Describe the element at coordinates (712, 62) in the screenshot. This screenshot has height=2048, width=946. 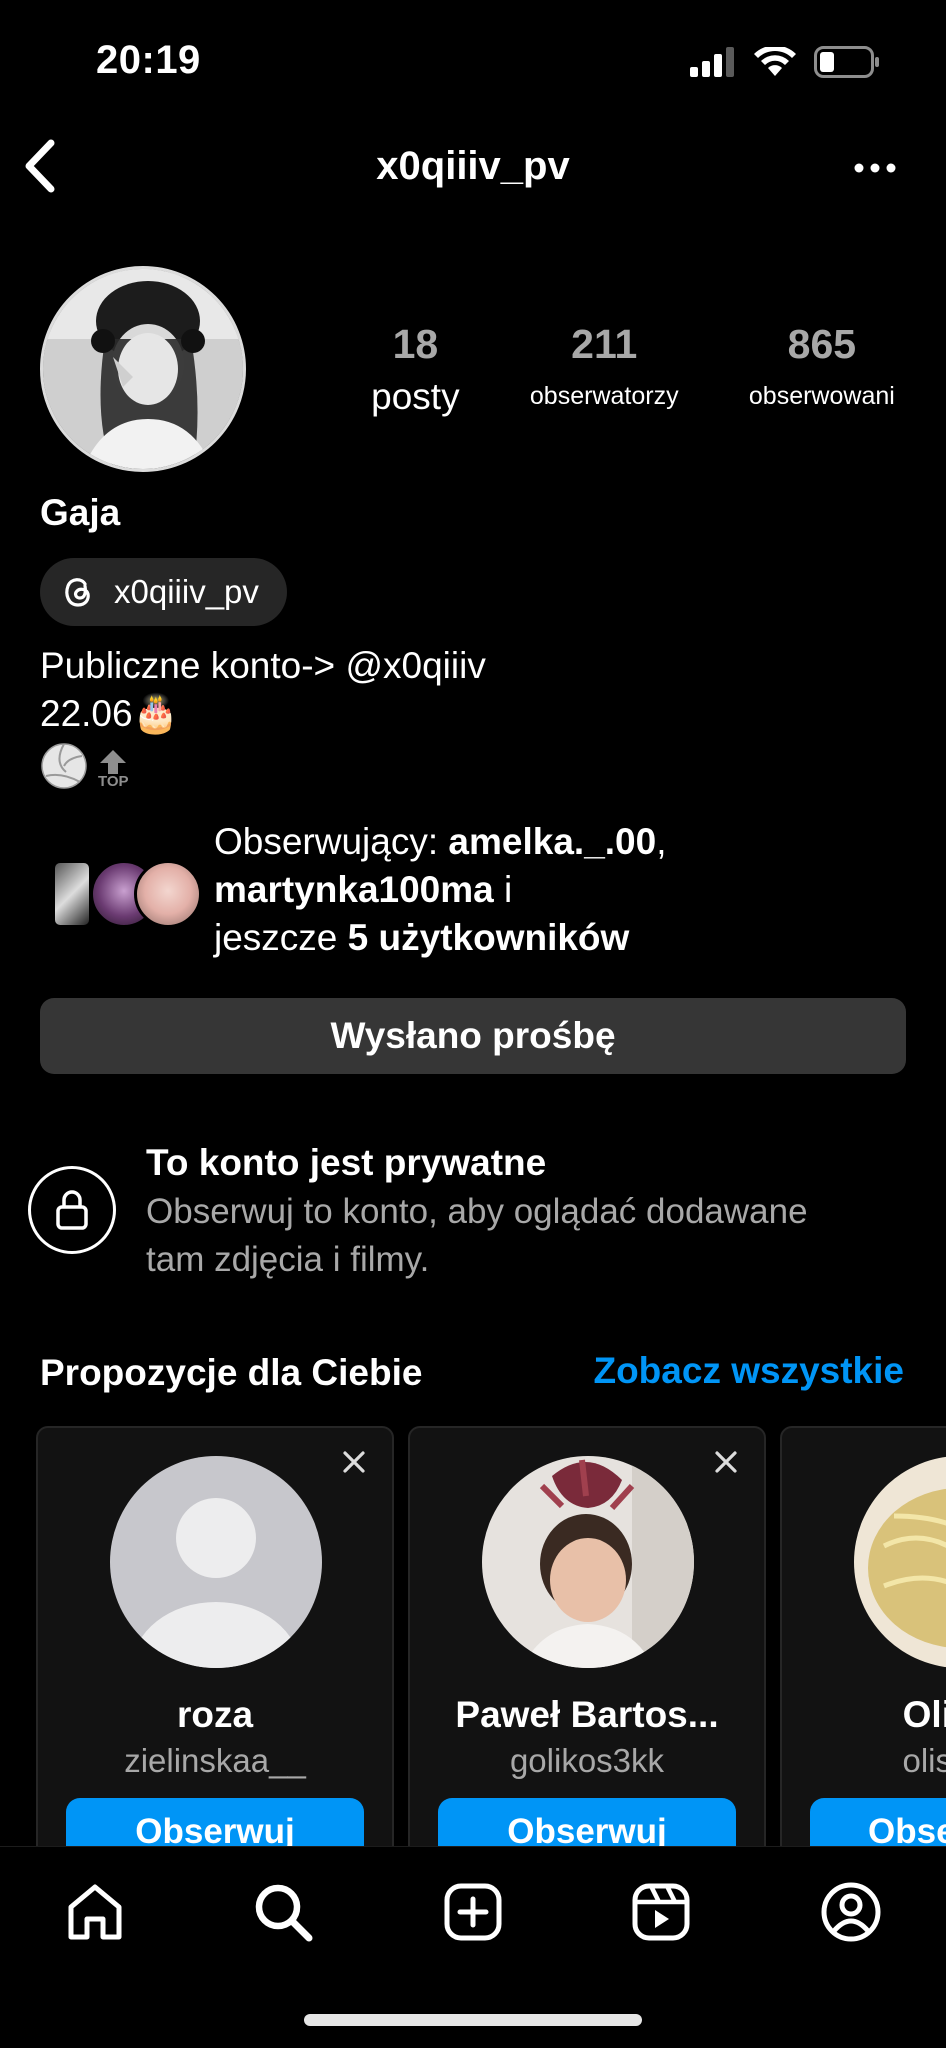
I see `cellular-signal-icon` at that location.